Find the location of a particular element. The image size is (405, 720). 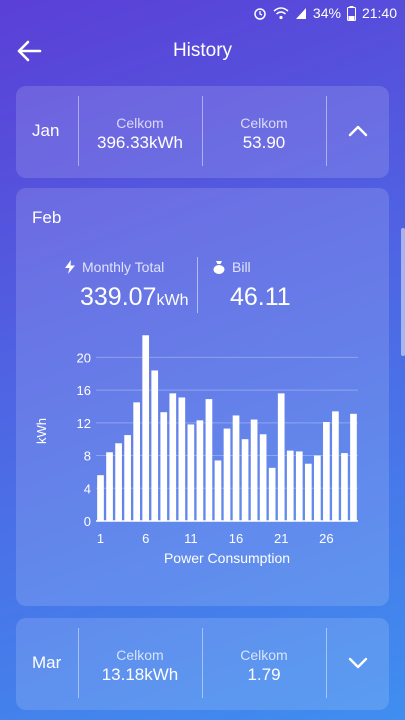

month-row-jan: Jan Celkom 396.33kWh Celkom 53.90 is located at coordinates (202, 132).